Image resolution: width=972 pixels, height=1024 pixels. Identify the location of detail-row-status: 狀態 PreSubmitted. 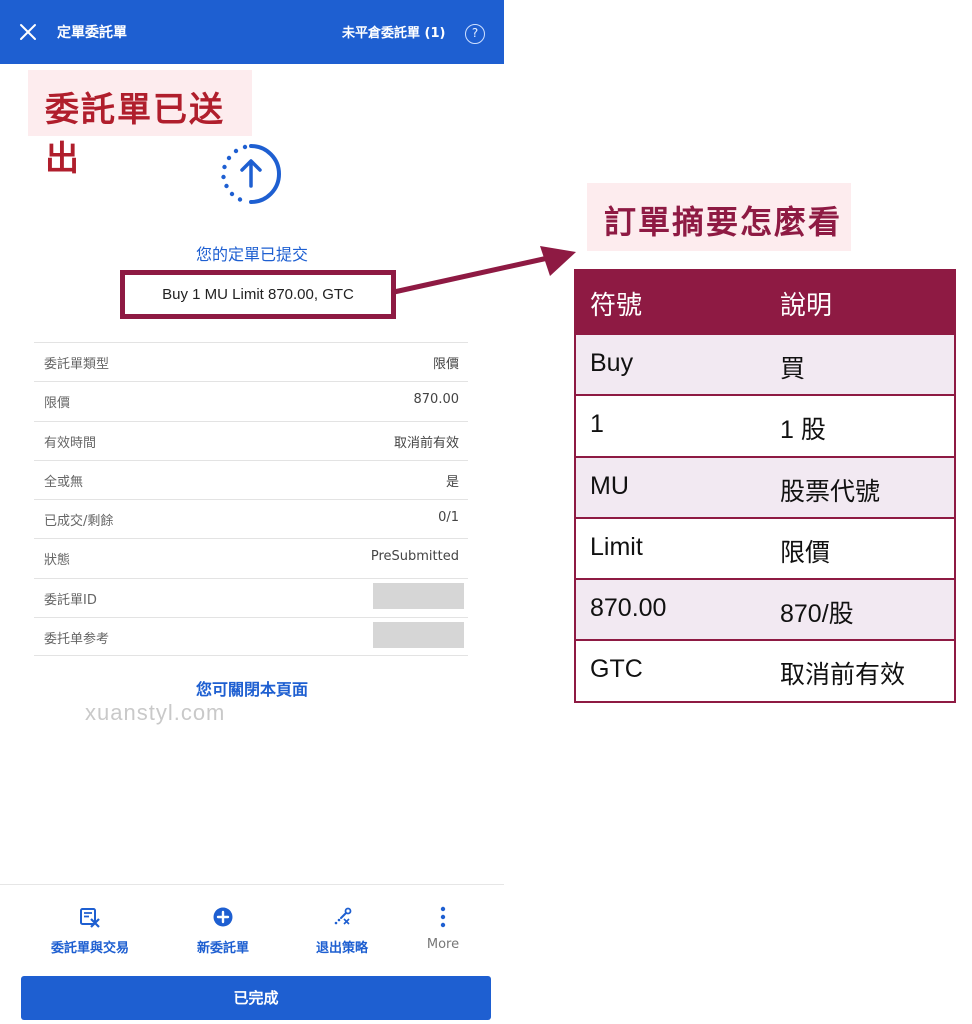
(251, 557).